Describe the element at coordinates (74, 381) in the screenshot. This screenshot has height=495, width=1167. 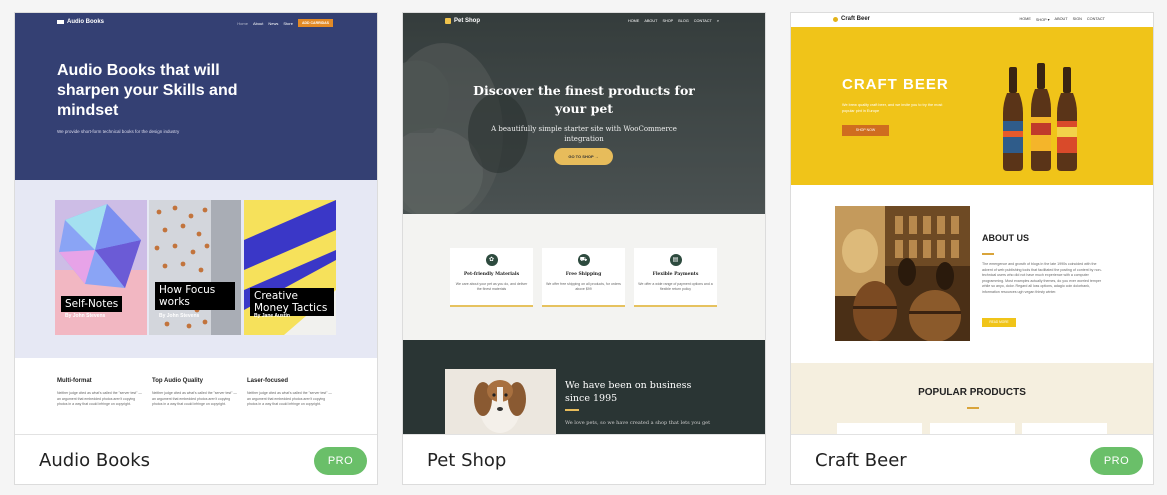
I see `feature-title: Multi-format` at that location.